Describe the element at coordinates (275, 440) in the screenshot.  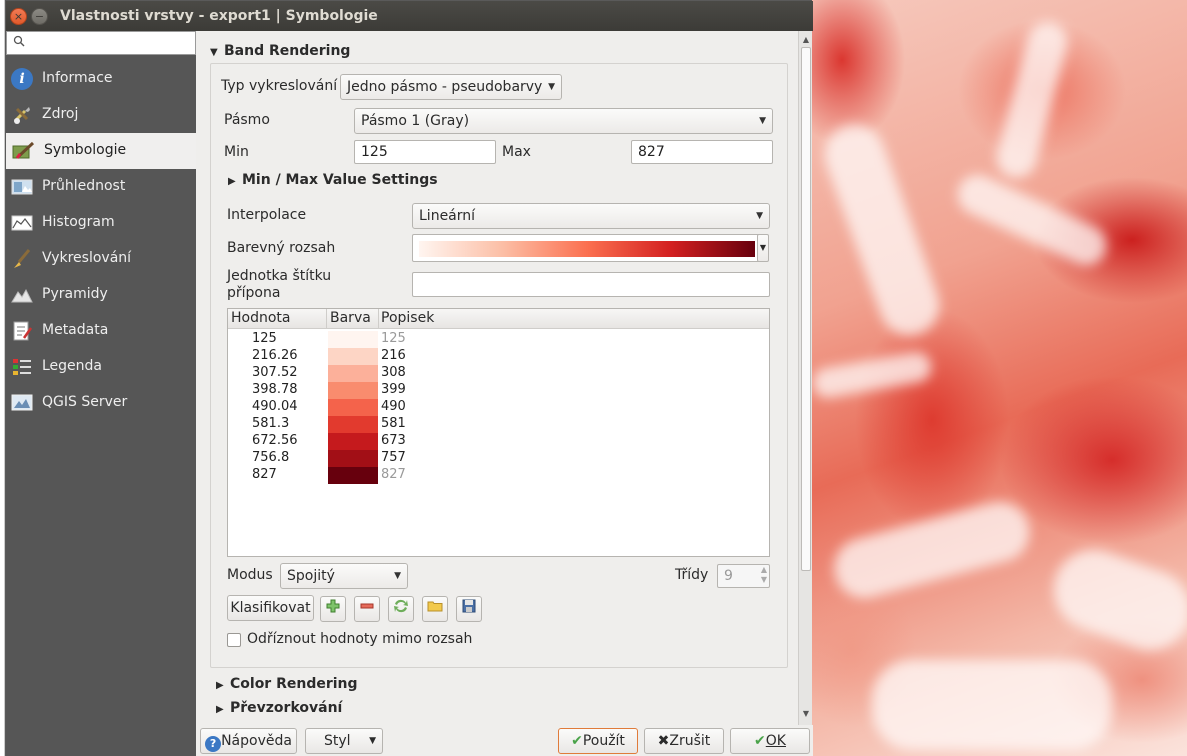
I see `row-value: 672.56` at that location.